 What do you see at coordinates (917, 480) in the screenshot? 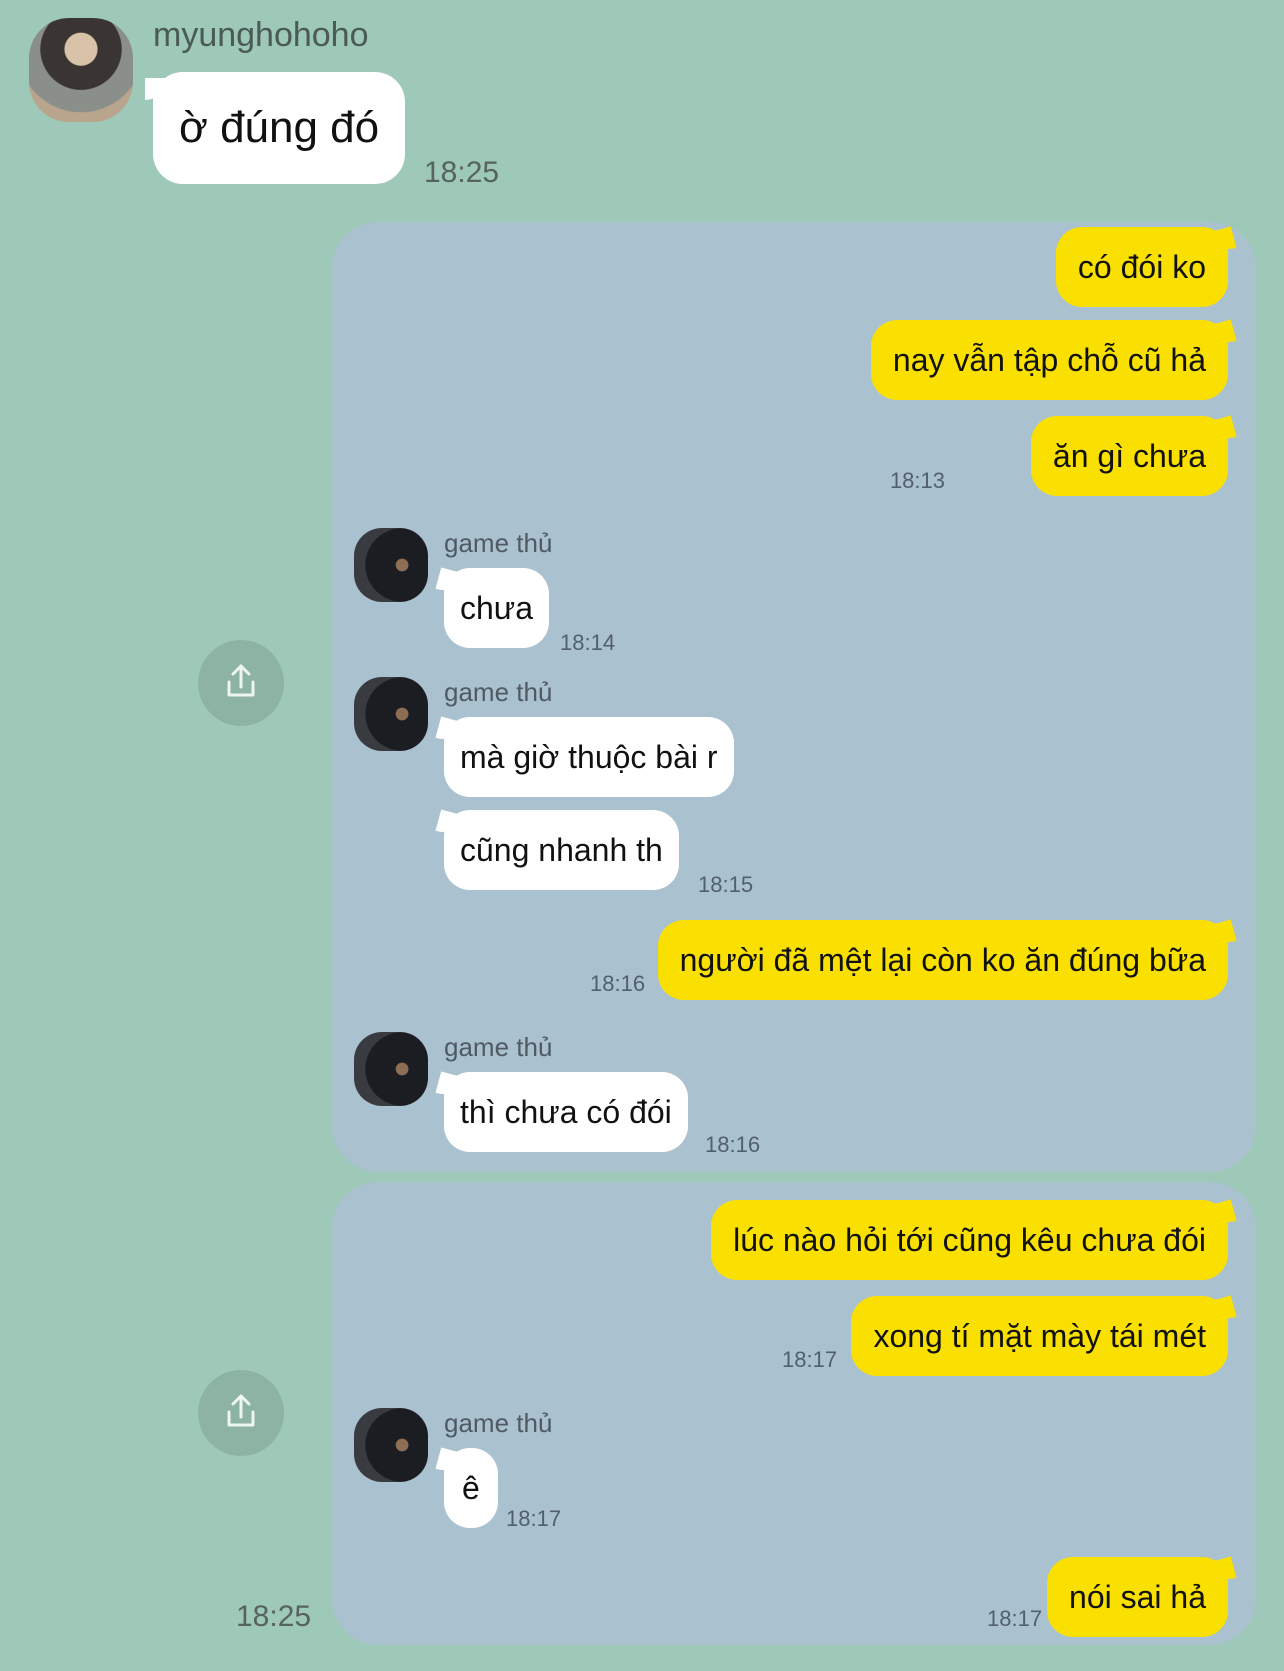
I see `message-time: 18:13` at bounding box center [917, 480].